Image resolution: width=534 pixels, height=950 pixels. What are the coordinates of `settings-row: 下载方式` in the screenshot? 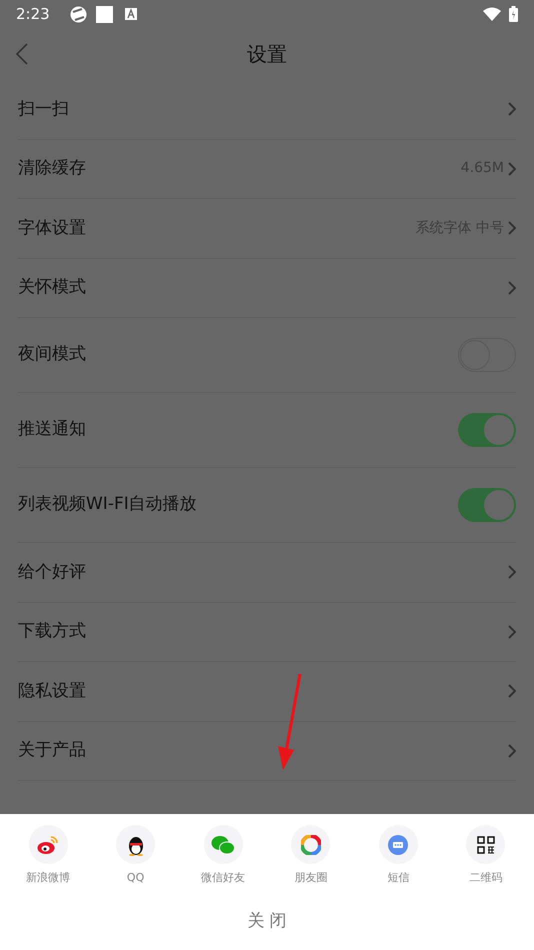 It's located at (267, 632).